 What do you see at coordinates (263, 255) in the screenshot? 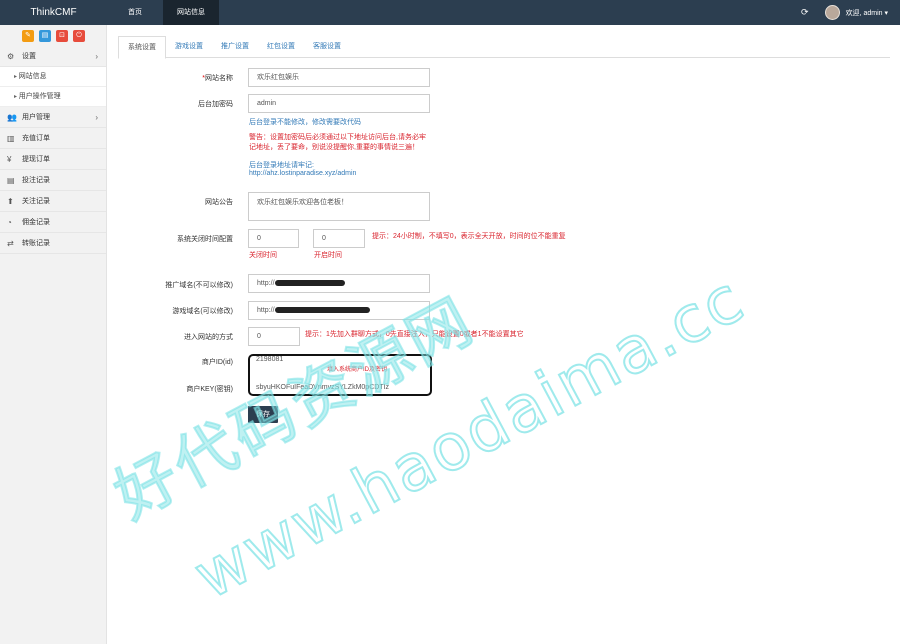
I see `close-time-caption: 关闭时间` at bounding box center [263, 255].